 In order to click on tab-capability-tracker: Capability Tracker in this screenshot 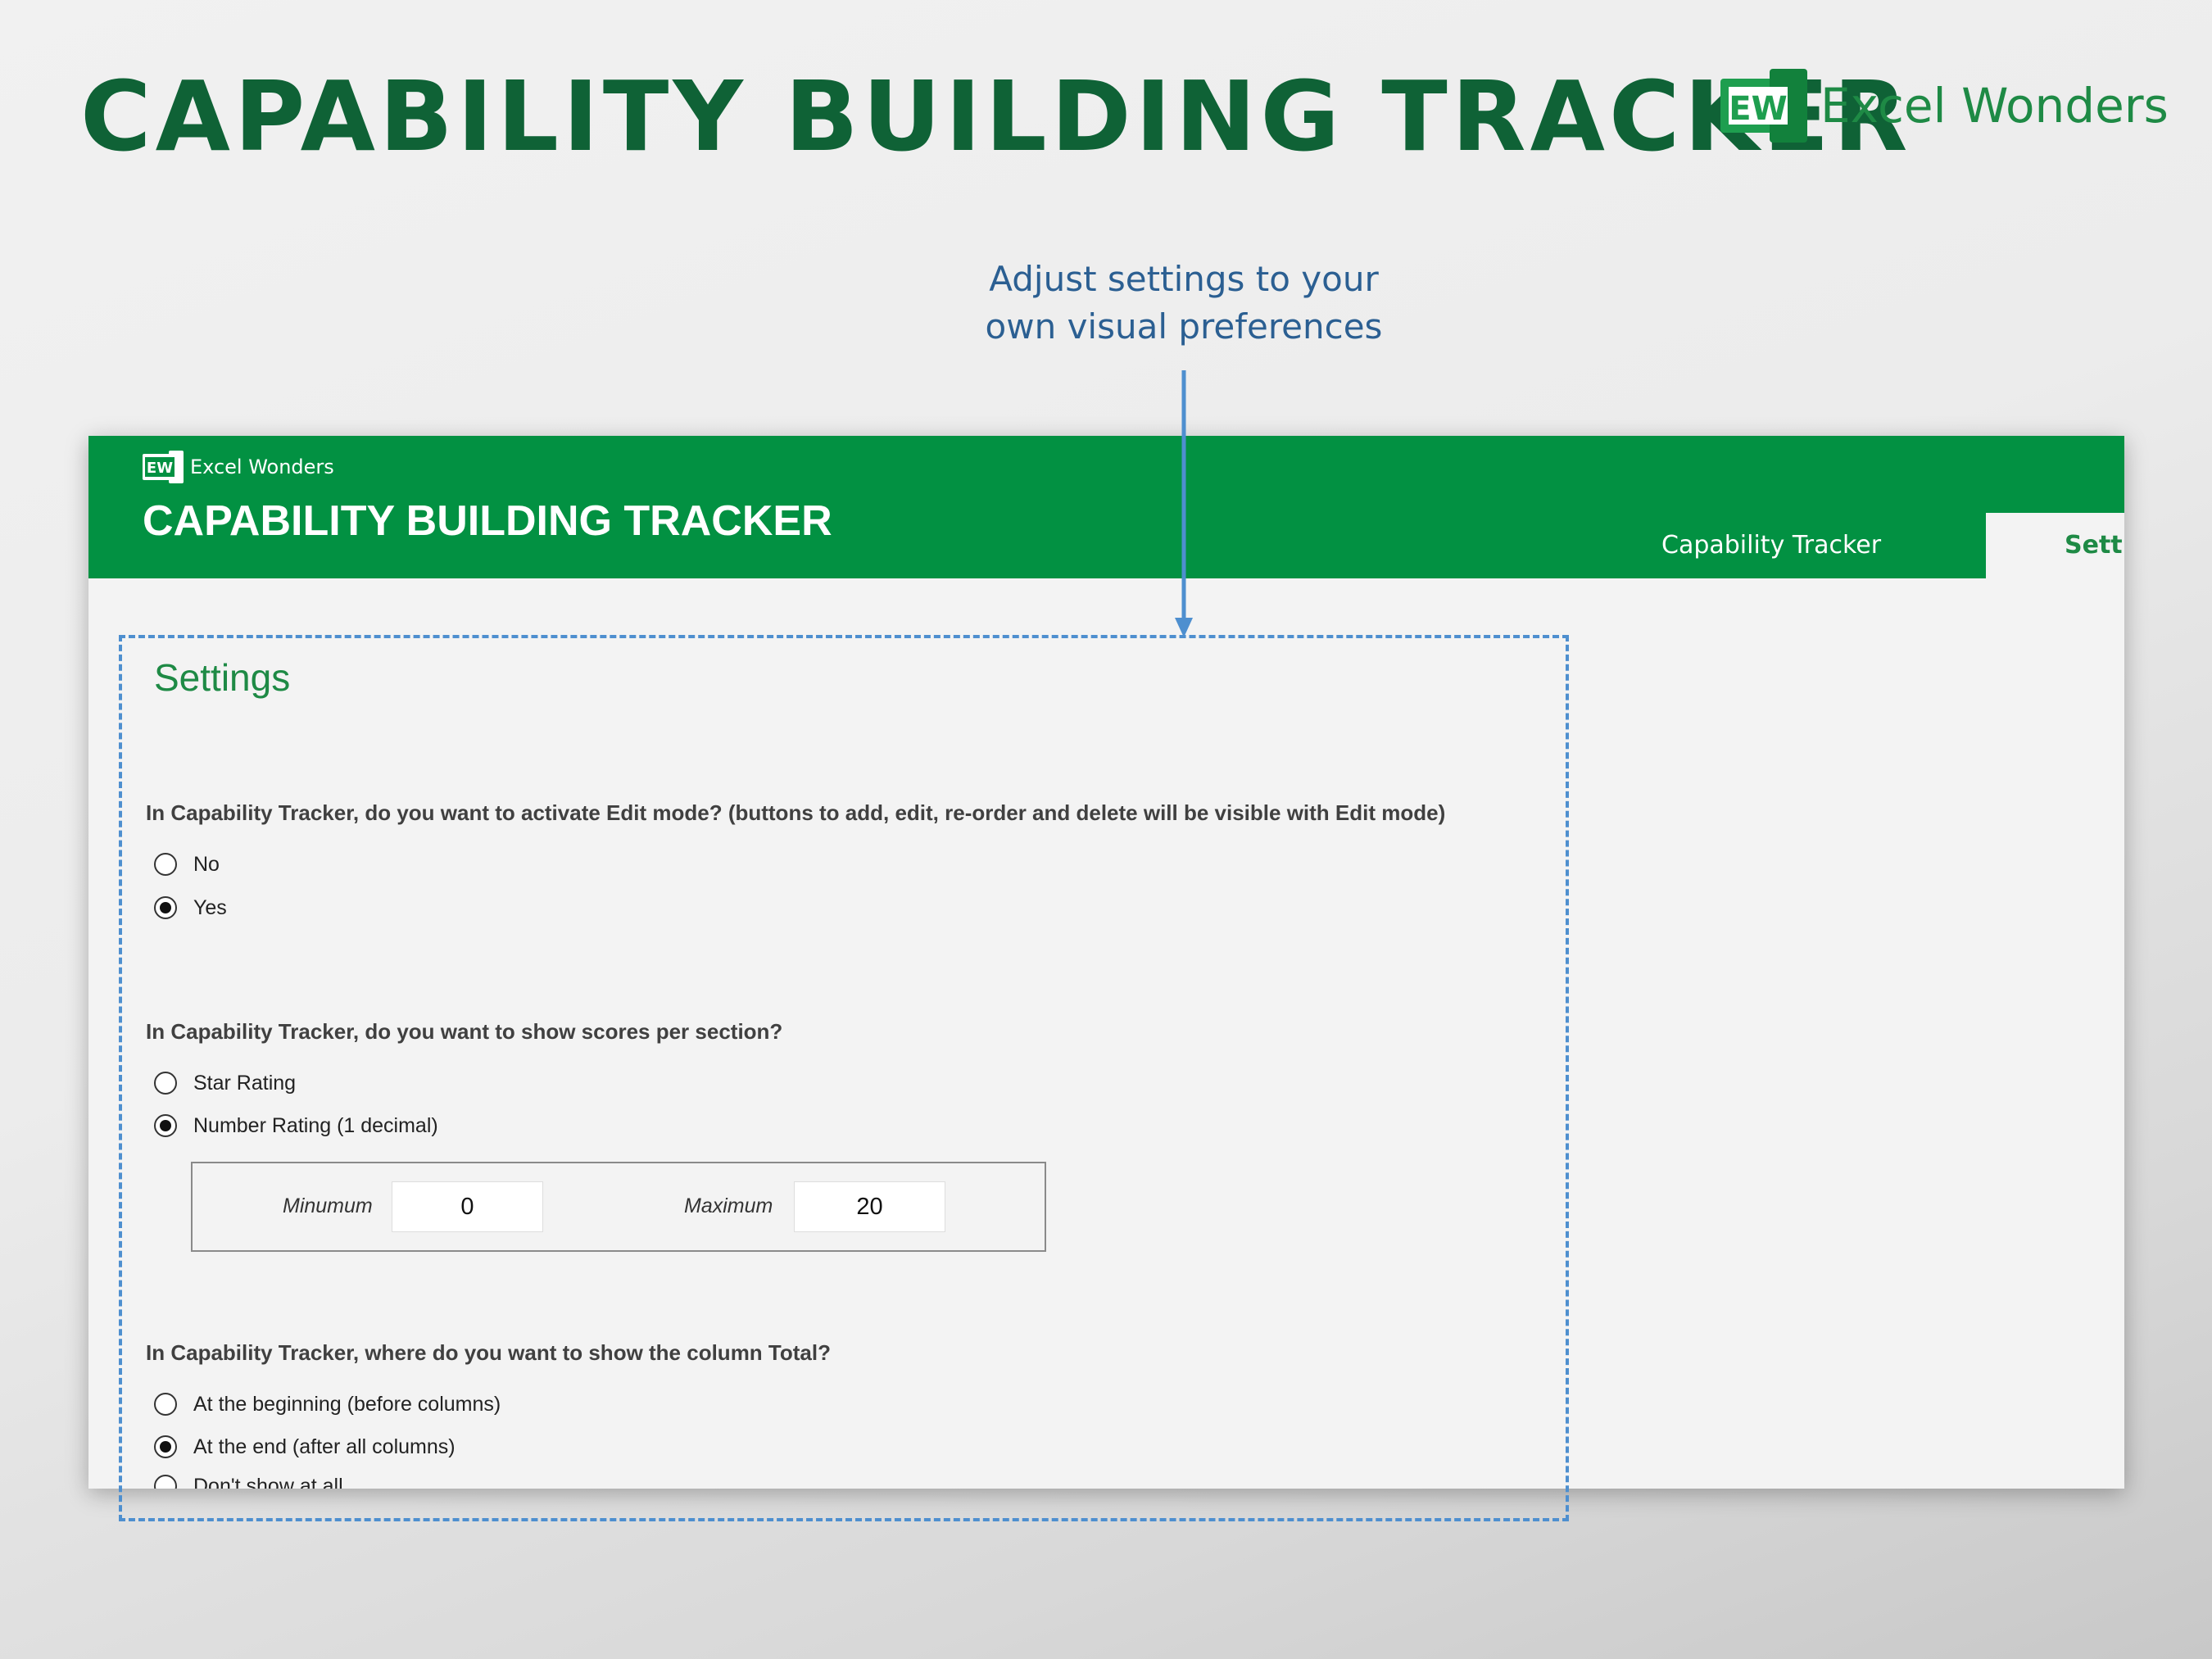, I will do `click(1771, 545)`.